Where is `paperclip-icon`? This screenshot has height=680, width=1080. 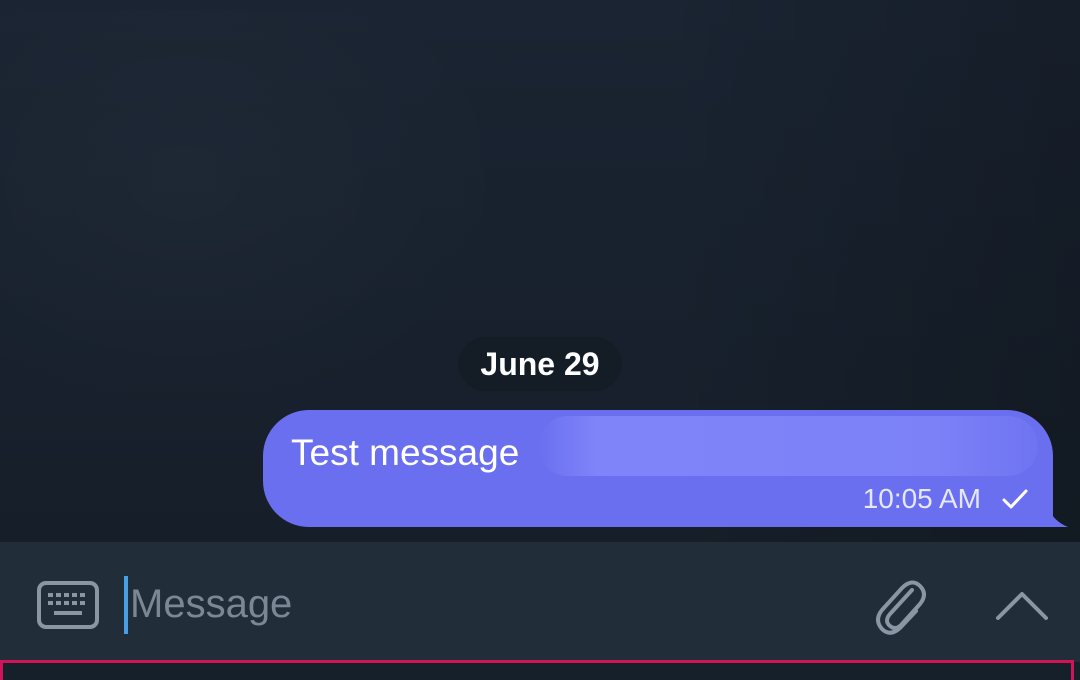
paperclip-icon is located at coordinates (900, 607).